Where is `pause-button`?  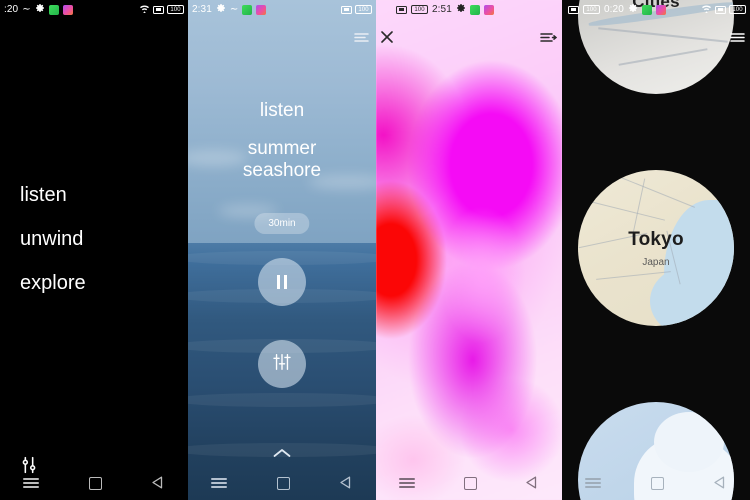
pause-button is located at coordinates (282, 282).